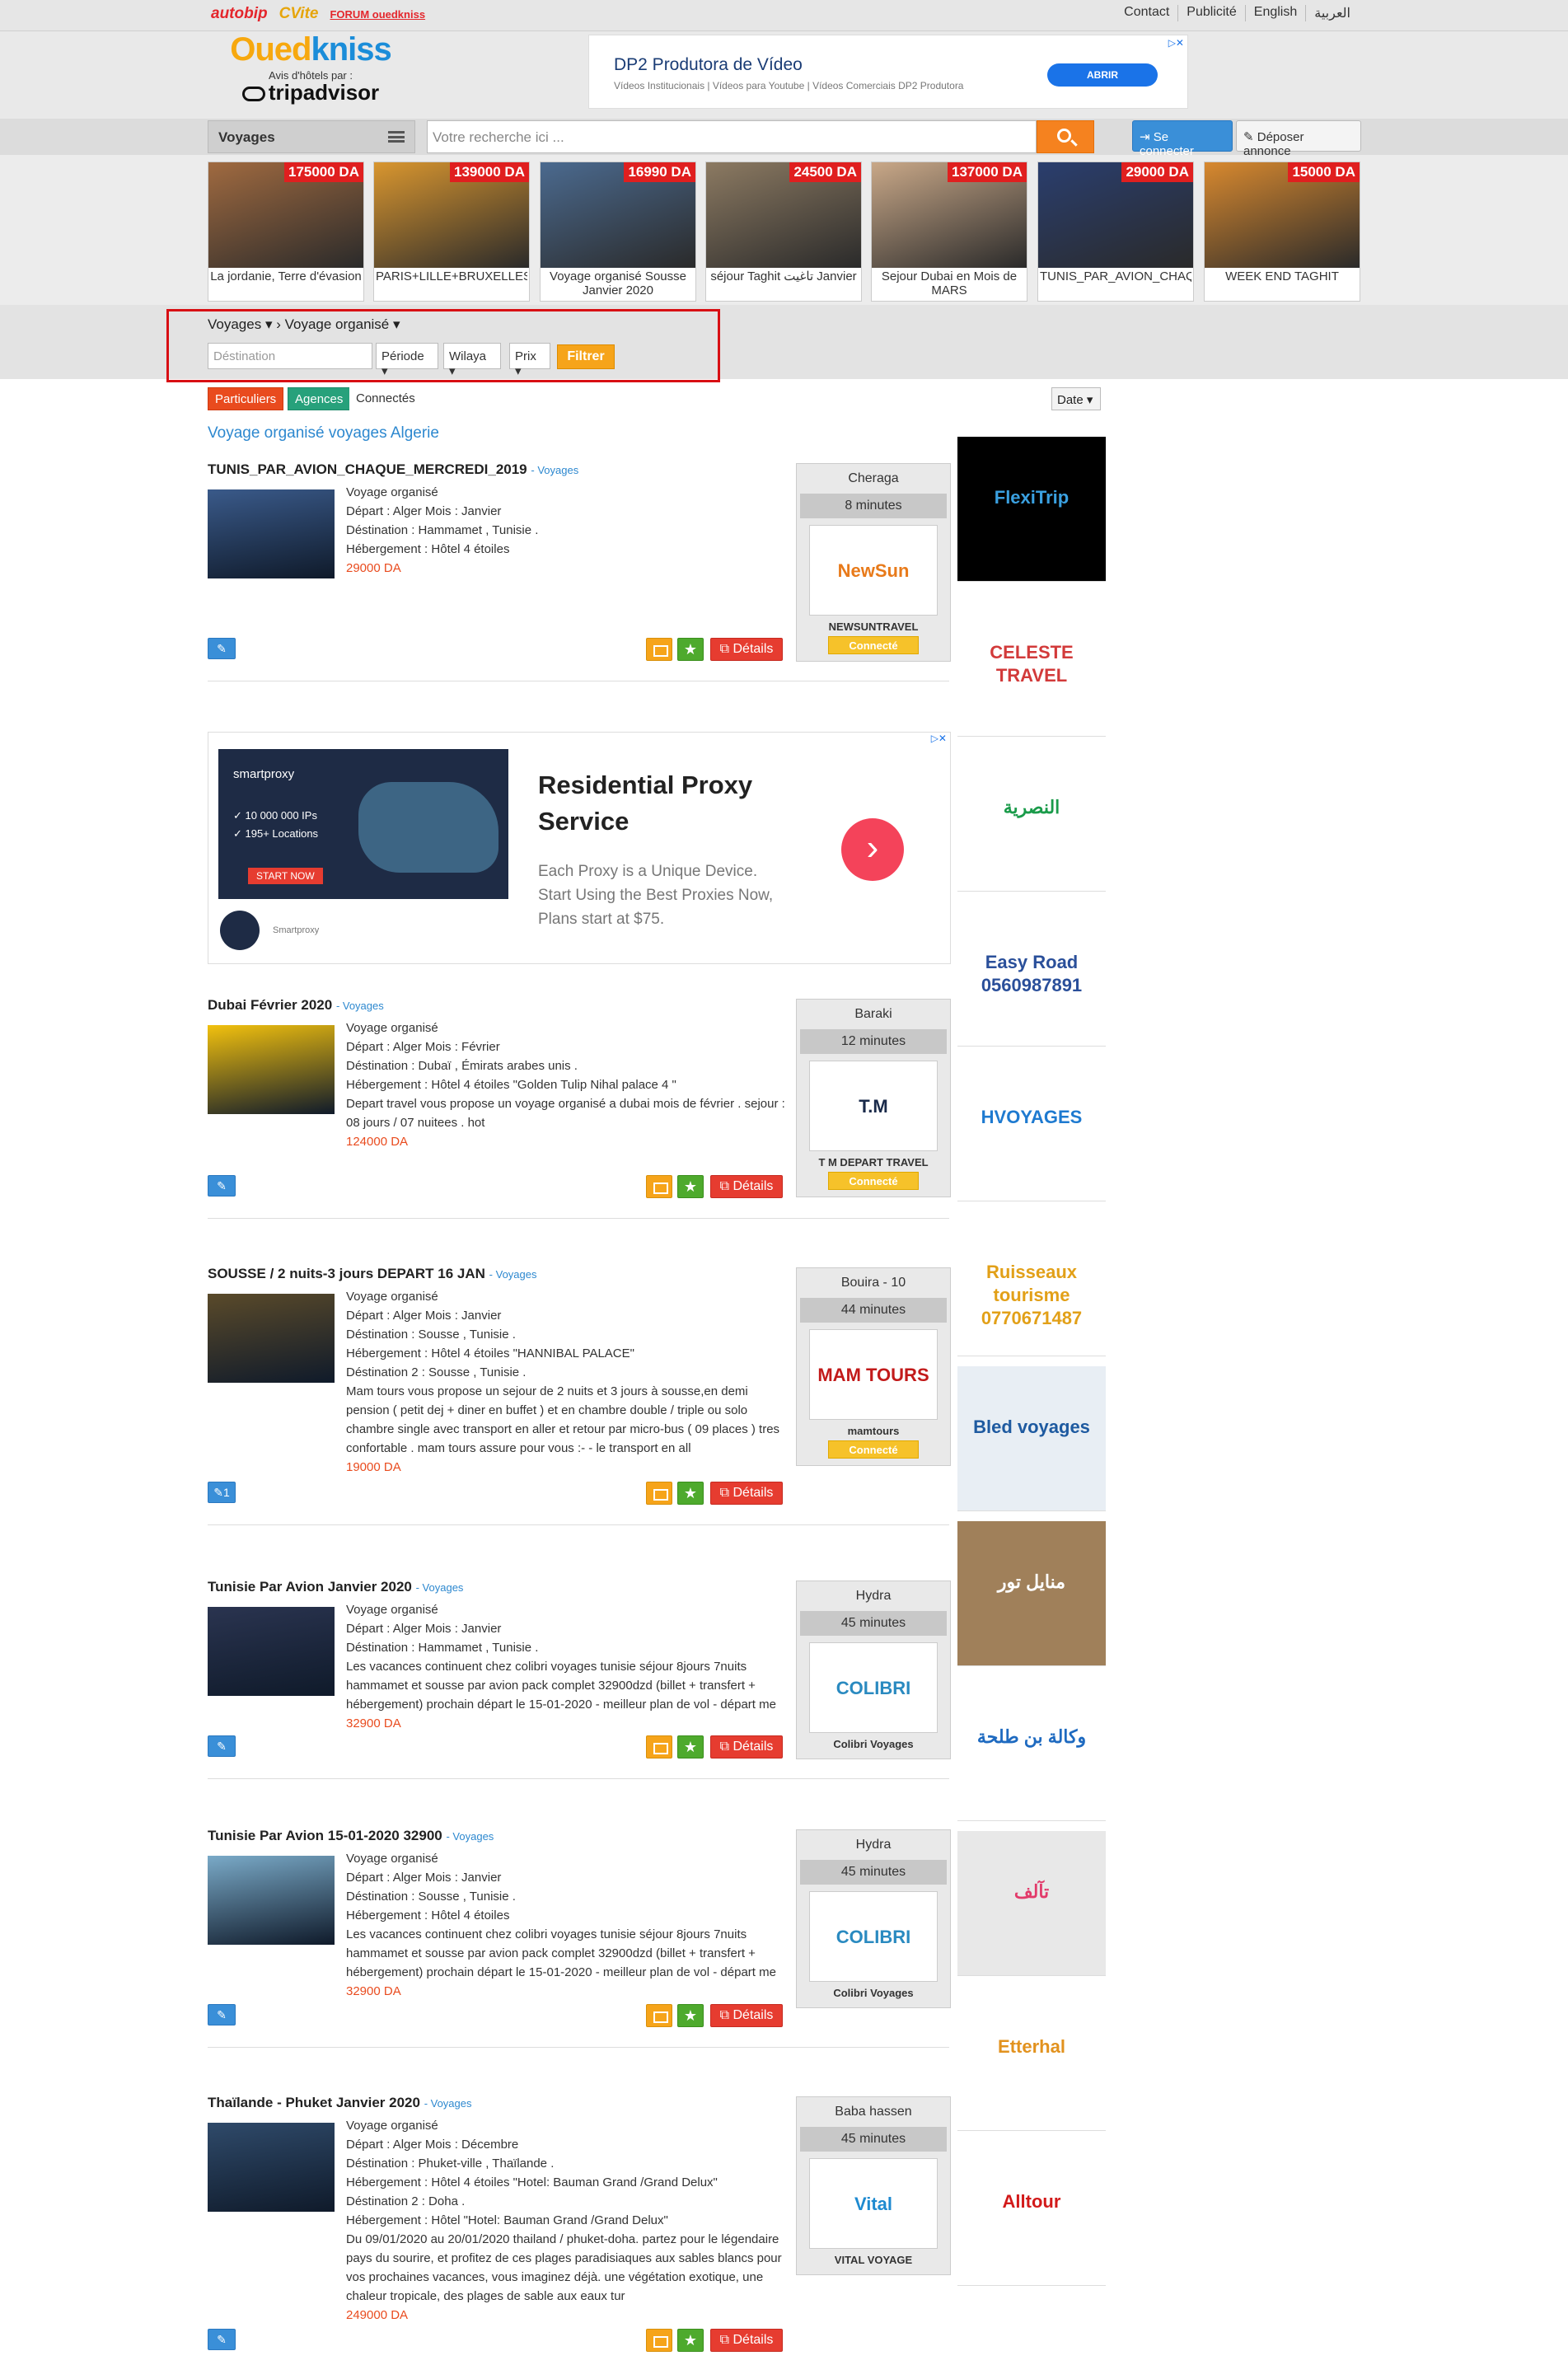 This screenshot has height=2365, width=1568. What do you see at coordinates (586, 356) in the screenshot?
I see `filter-button: Filtrer` at bounding box center [586, 356].